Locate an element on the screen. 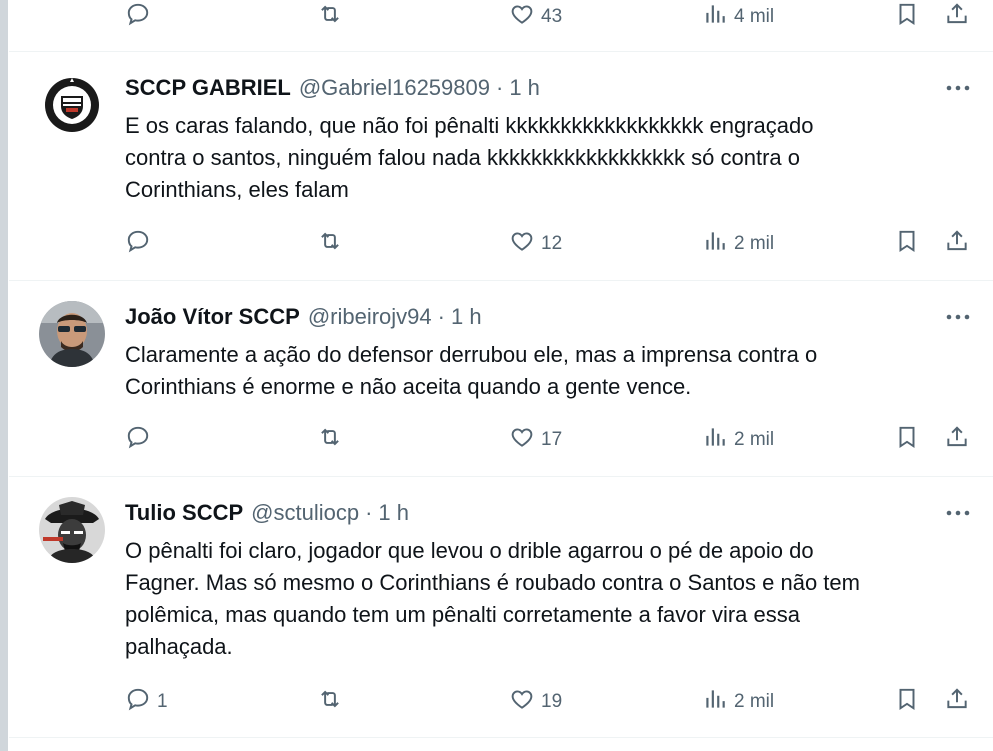  display-name: João Vítor SCCP is located at coordinates (212, 317).